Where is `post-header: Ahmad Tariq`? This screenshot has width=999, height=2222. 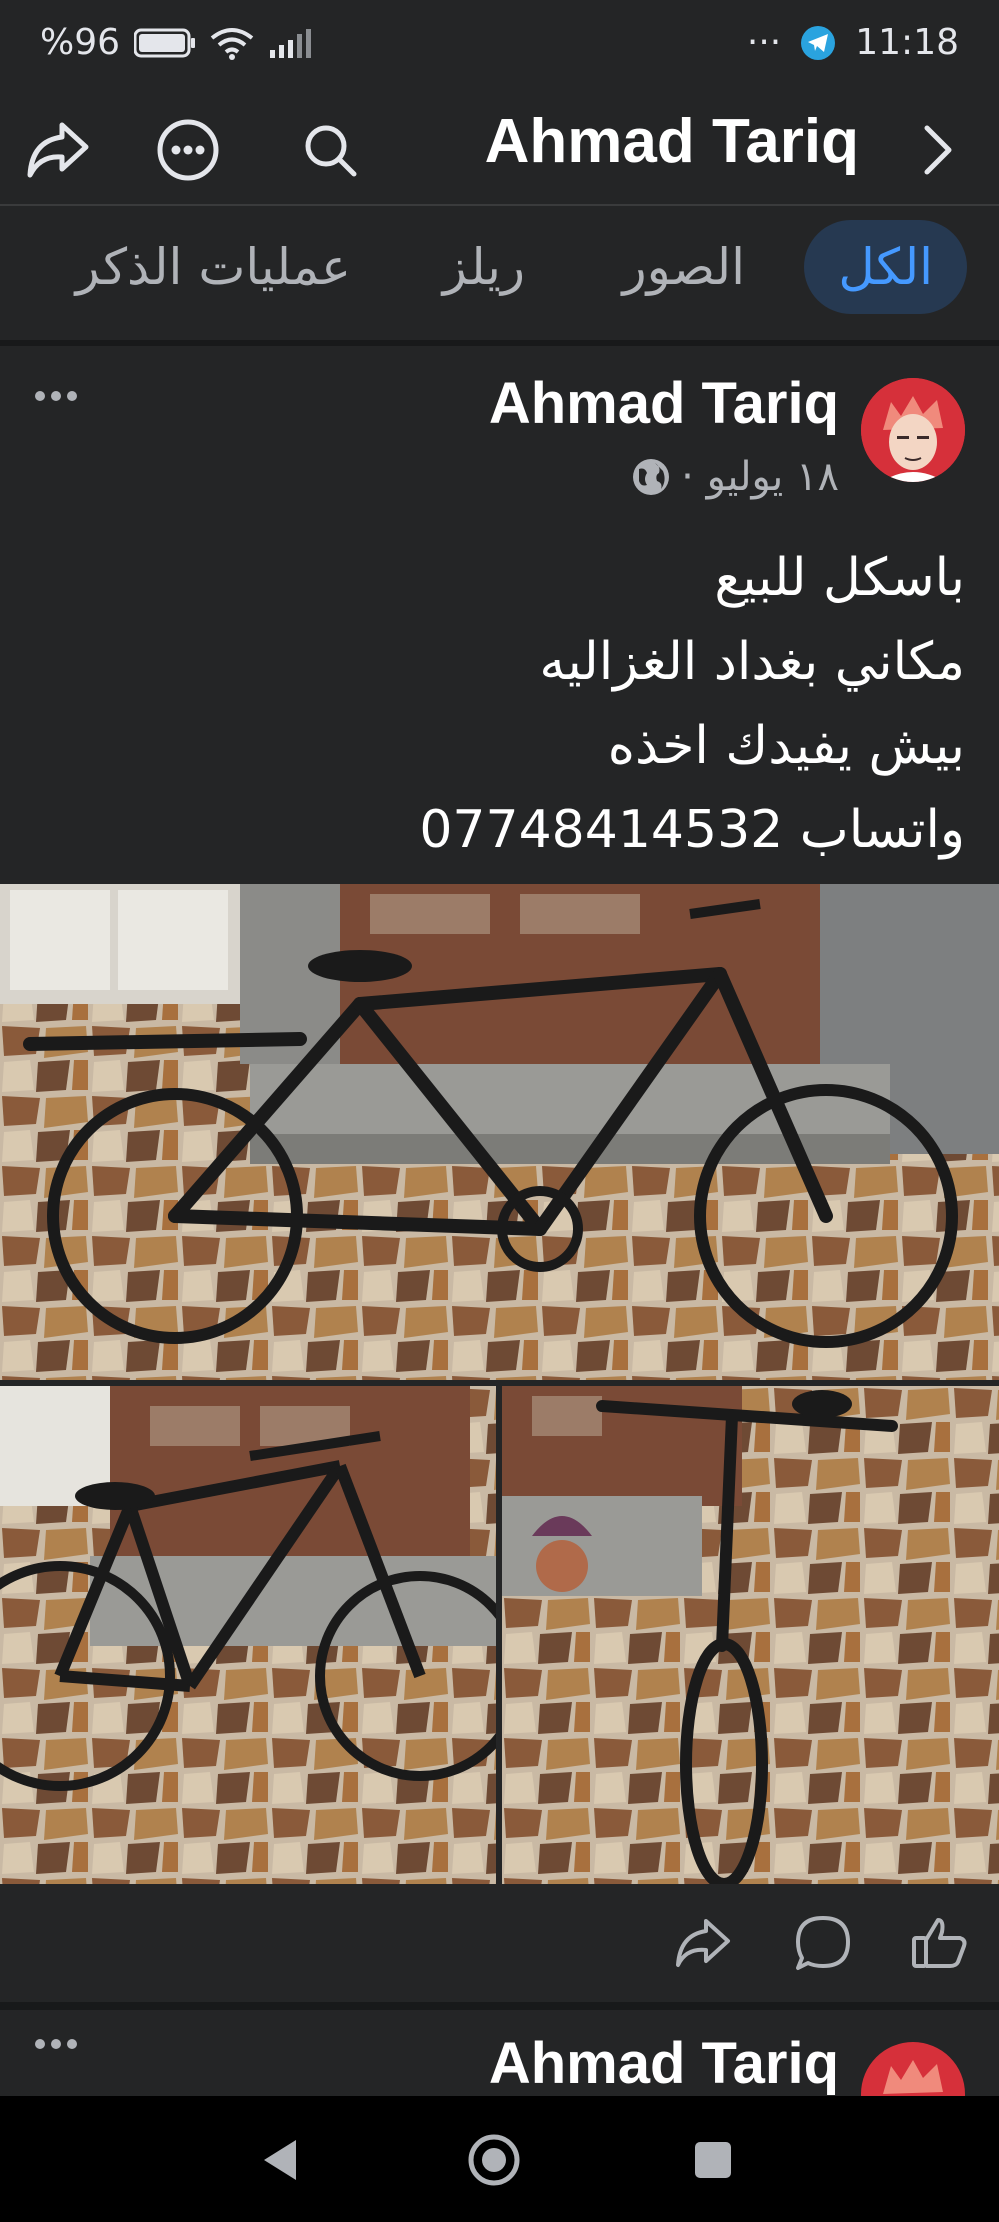 post-header: Ahmad Tariq is located at coordinates (499, 2053).